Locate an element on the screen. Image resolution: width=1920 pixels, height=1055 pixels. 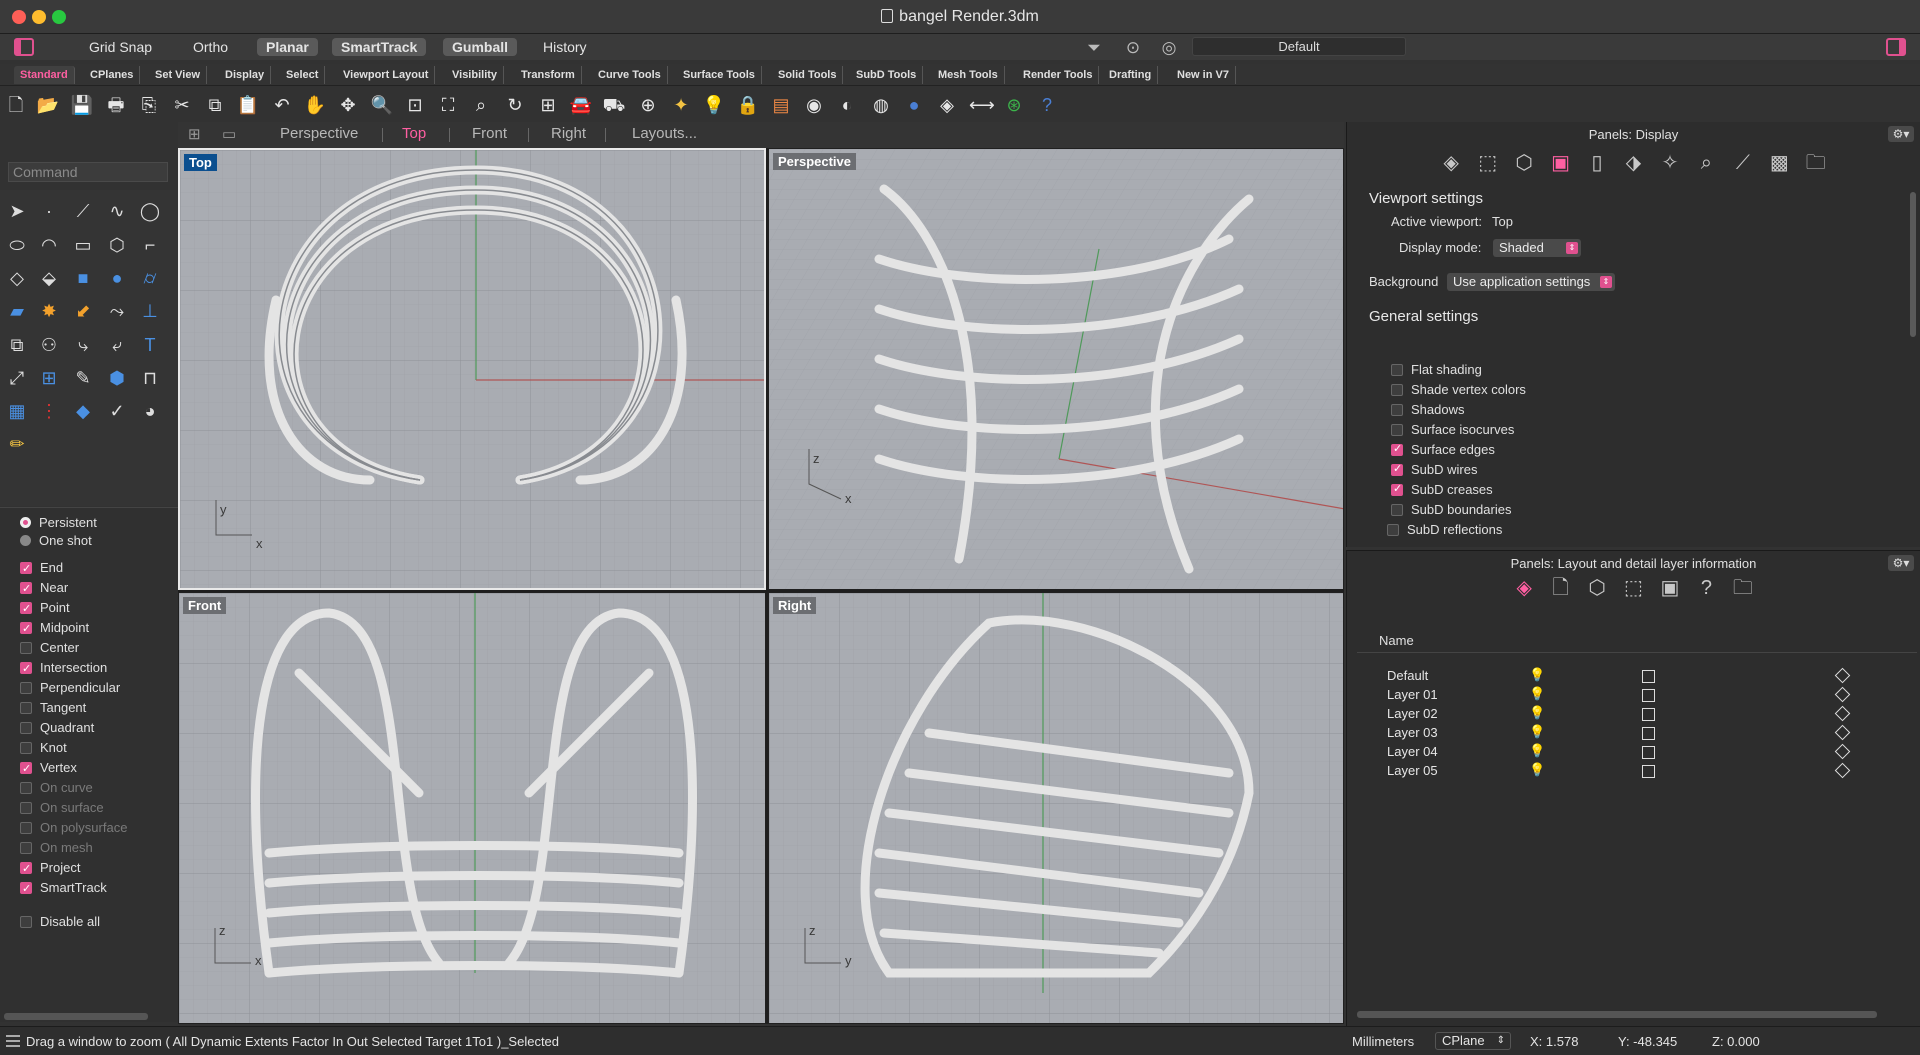
rectangle-icon: ▭ is located at coordinates (83, 245).